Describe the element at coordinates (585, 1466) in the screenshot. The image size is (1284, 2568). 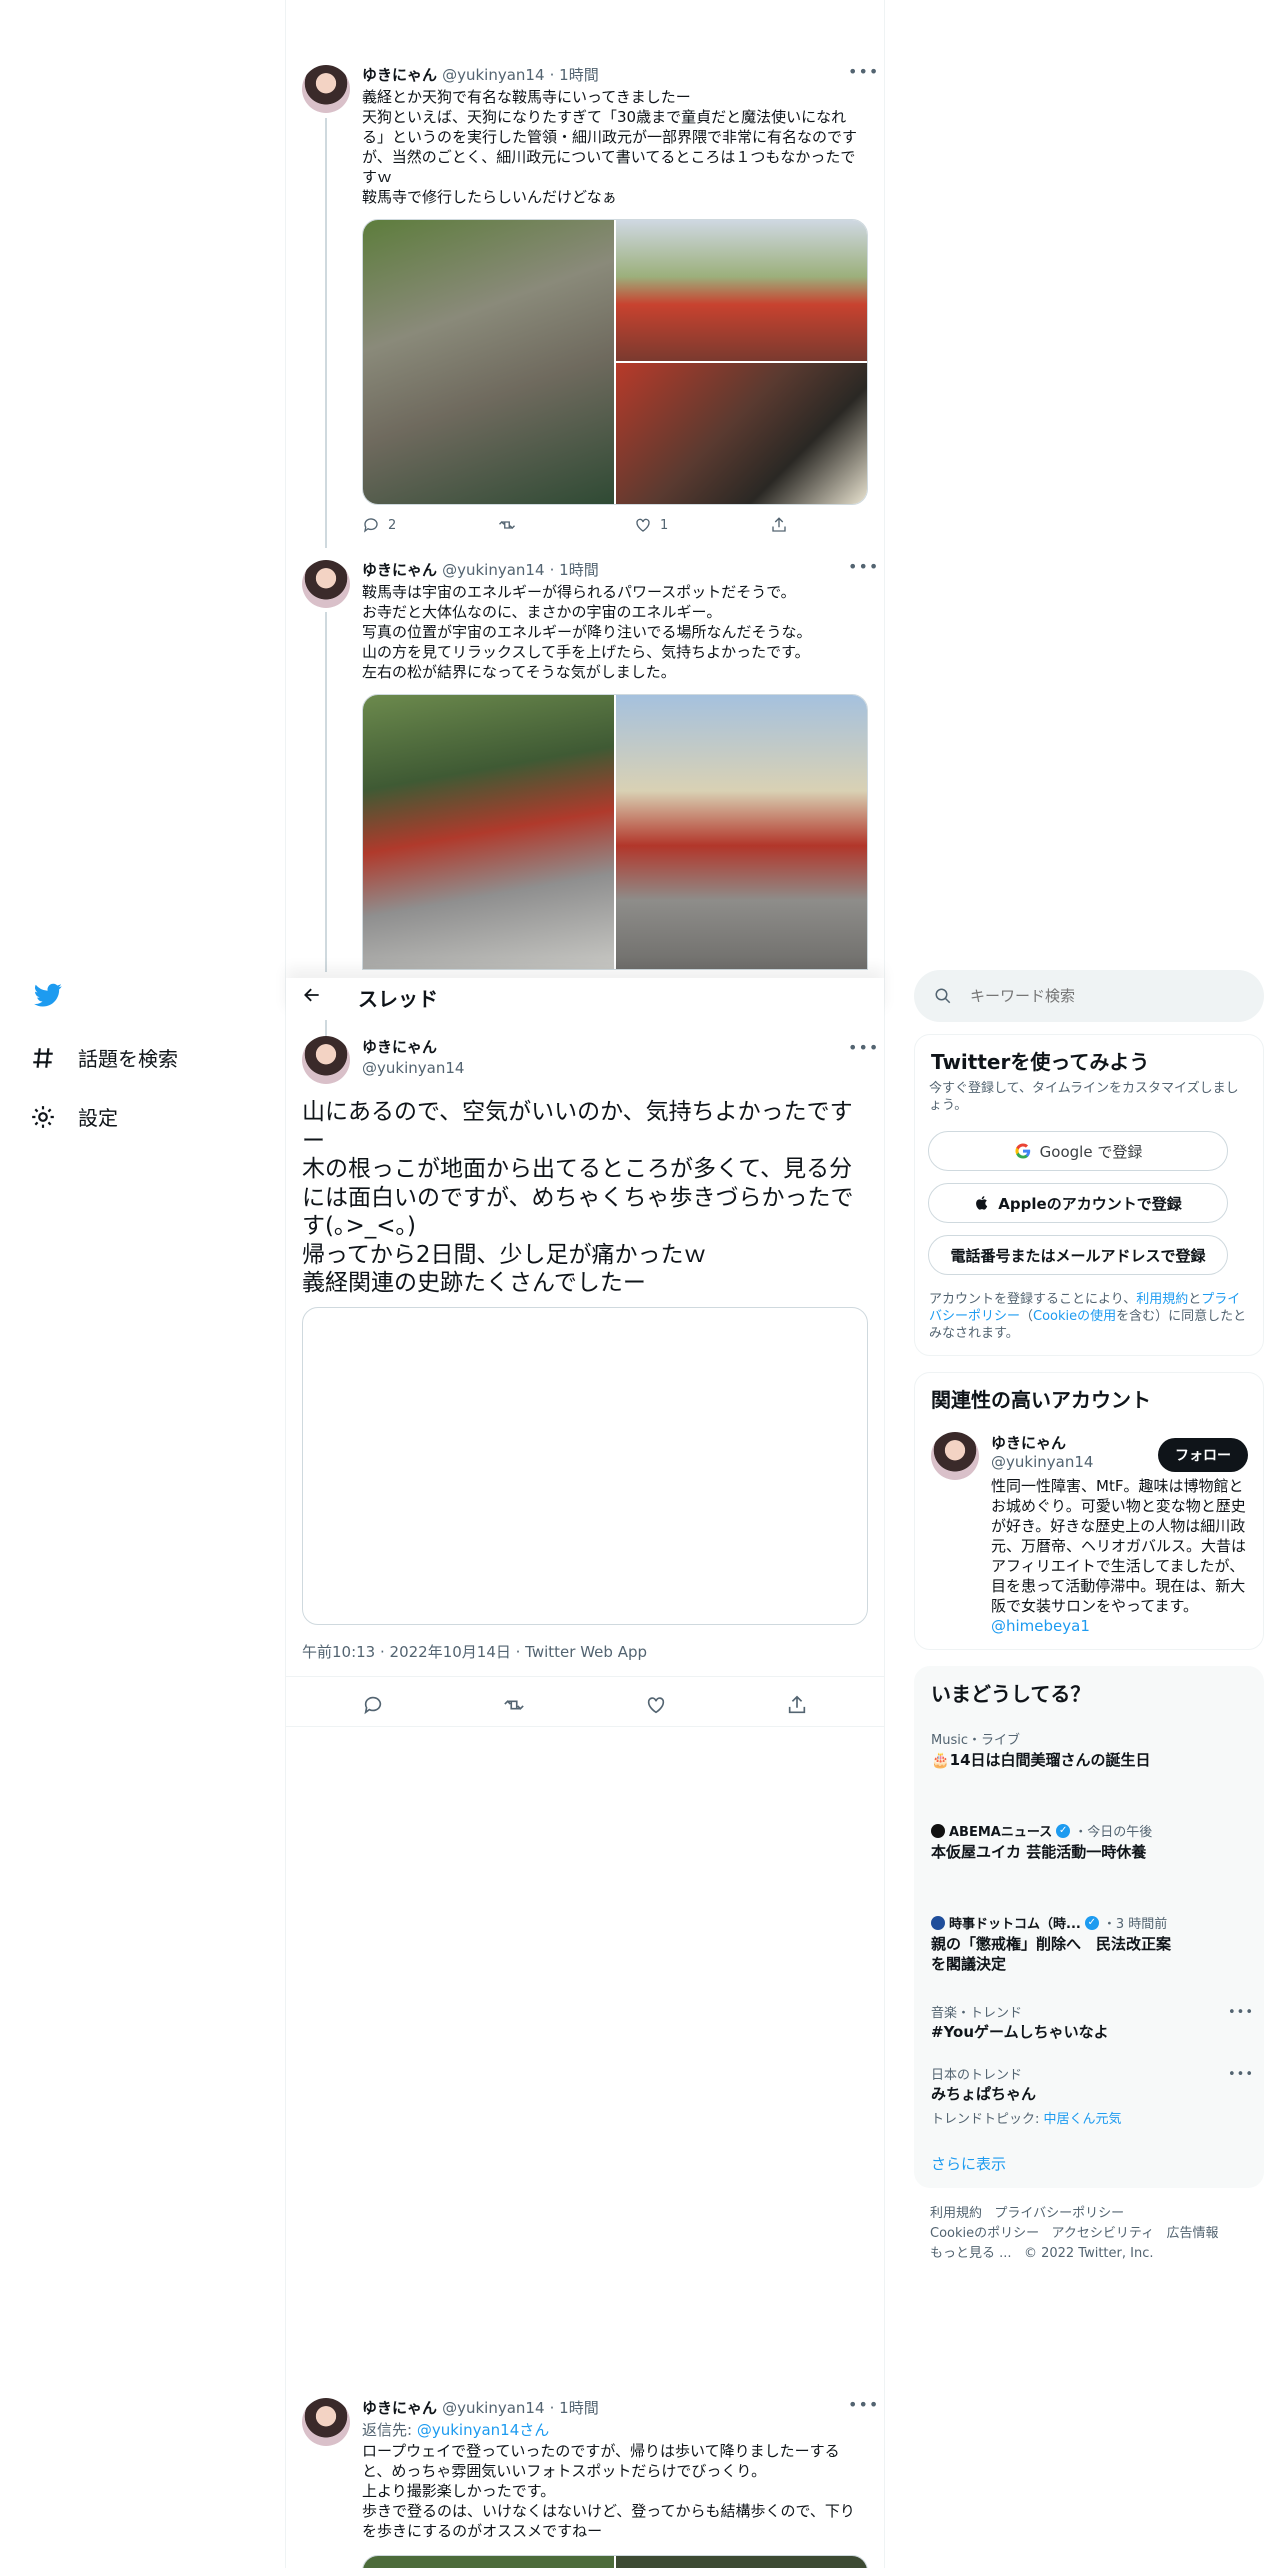
I see `media-placeholder` at that location.